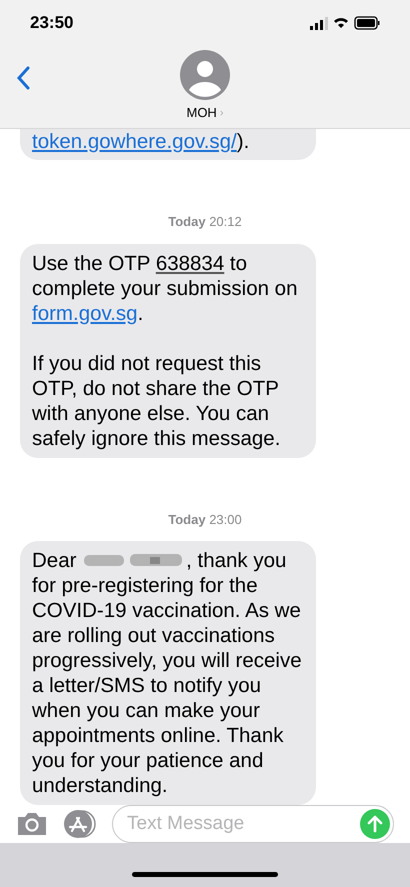 This screenshot has width=410, height=887. What do you see at coordinates (85, 313) in the screenshot?
I see `link: form.gov.sg` at bounding box center [85, 313].